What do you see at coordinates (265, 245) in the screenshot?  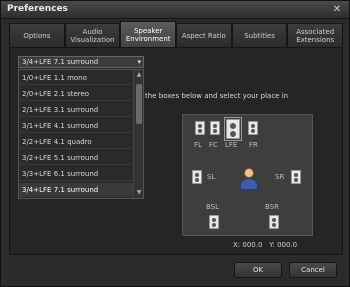 I see `listener-coordinates: X: 000.0 Y: 000.0` at bounding box center [265, 245].